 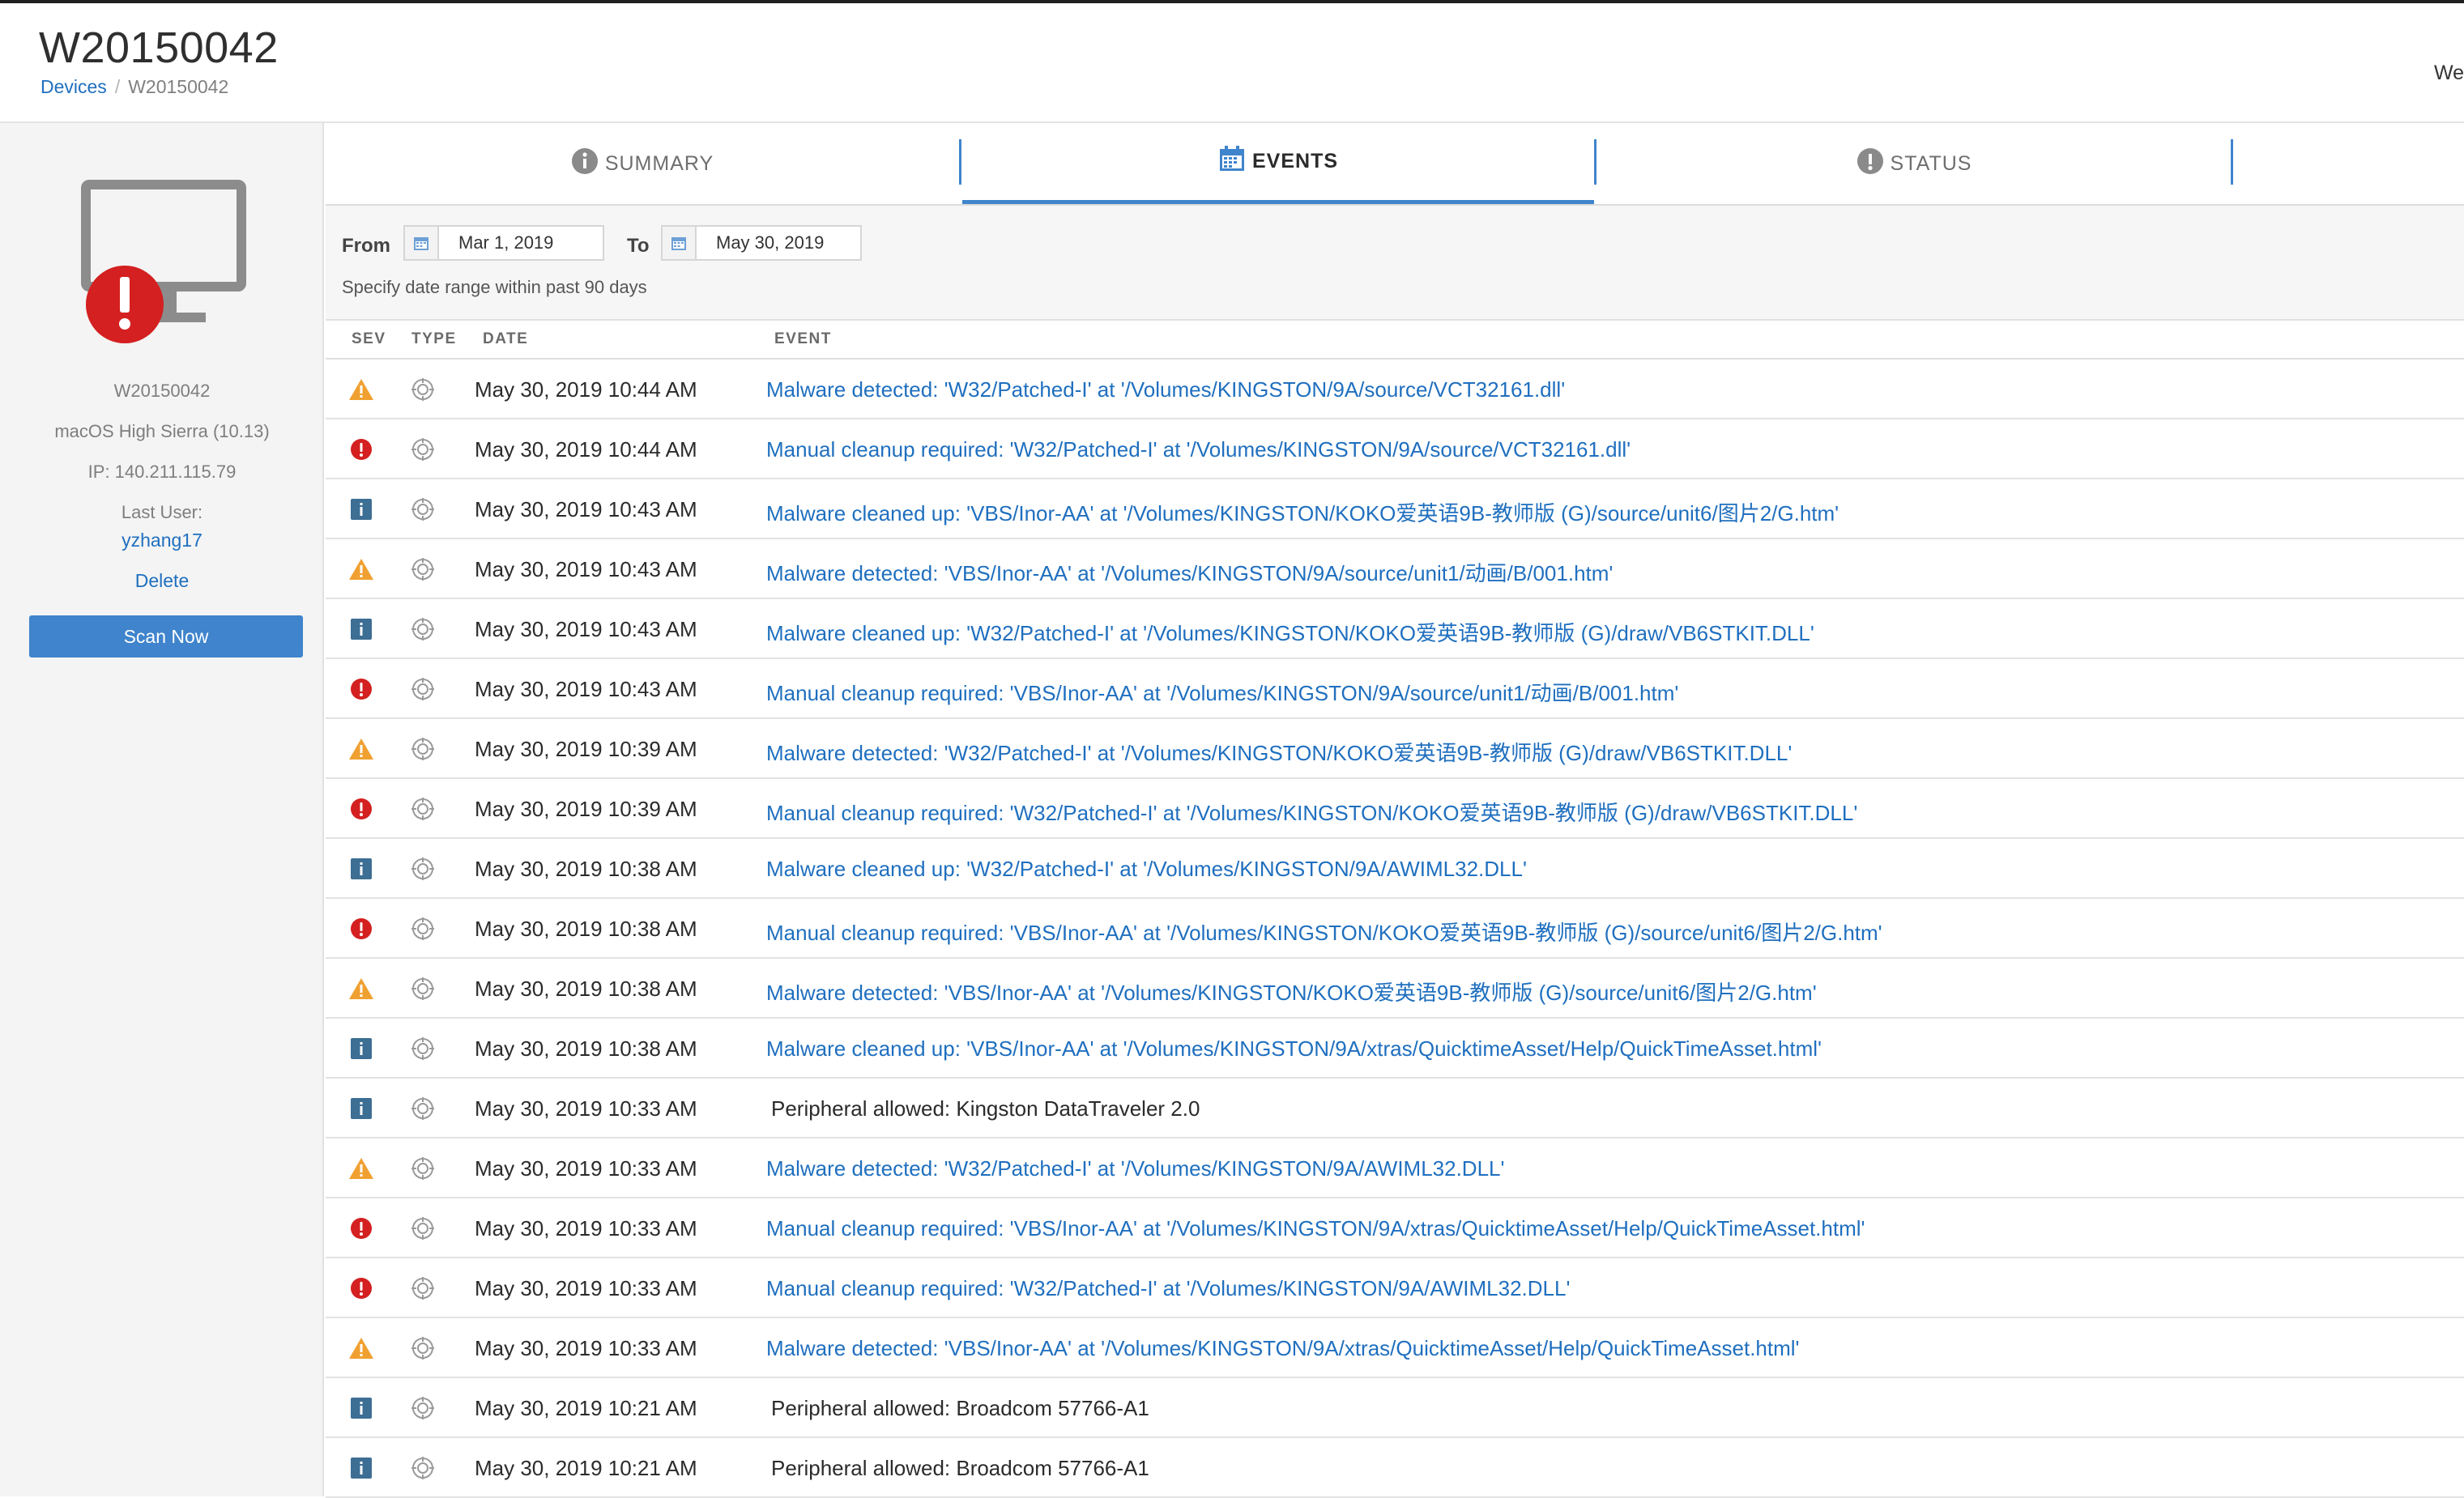 What do you see at coordinates (506, 338) in the screenshot?
I see `col-date: DATE` at bounding box center [506, 338].